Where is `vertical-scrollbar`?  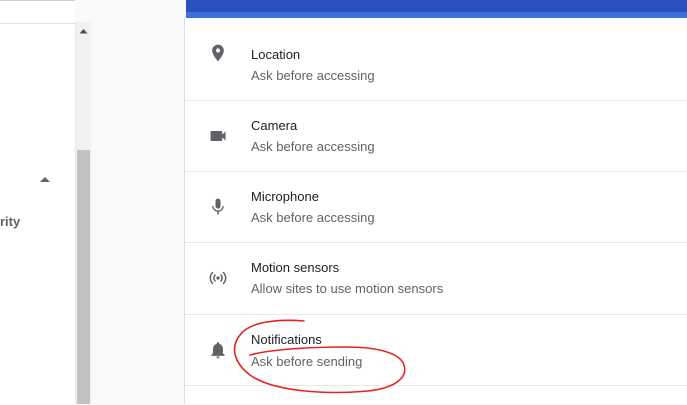
vertical-scrollbar is located at coordinates (83, 213).